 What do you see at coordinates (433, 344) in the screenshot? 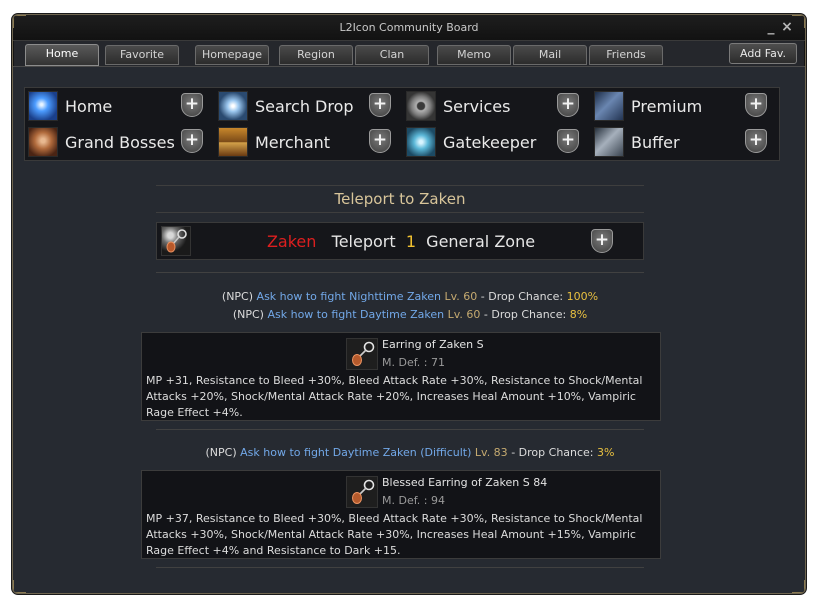
I see `item-name: Earring of Zaken S` at bounding box center [433, 344].